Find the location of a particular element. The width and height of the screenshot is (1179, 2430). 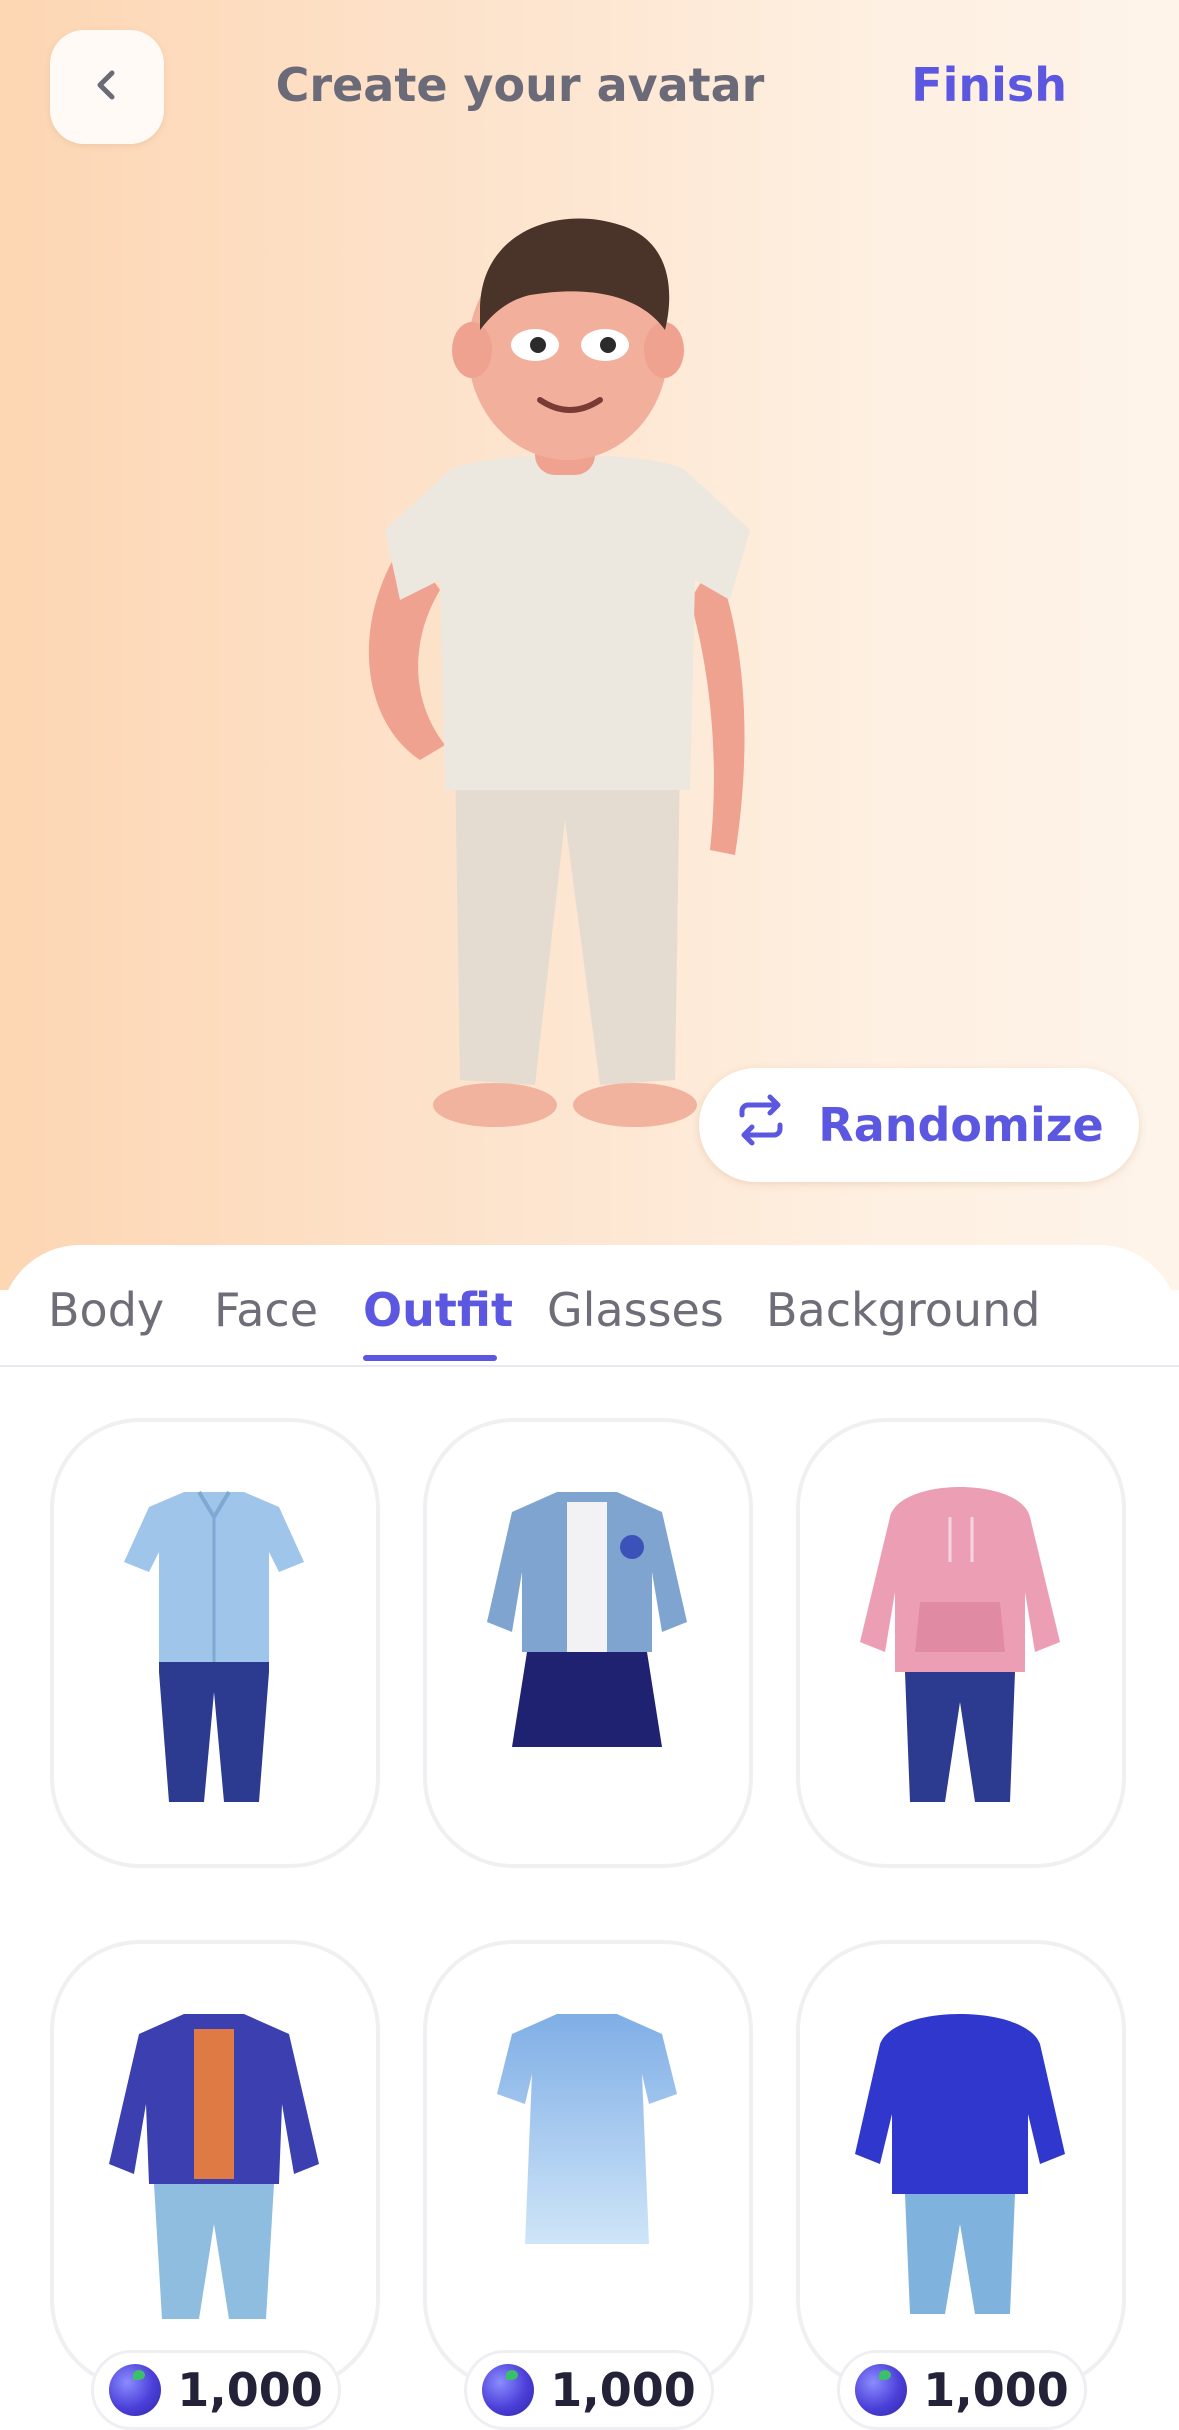

finish-button: Finish is located at coordinates (989, 85).